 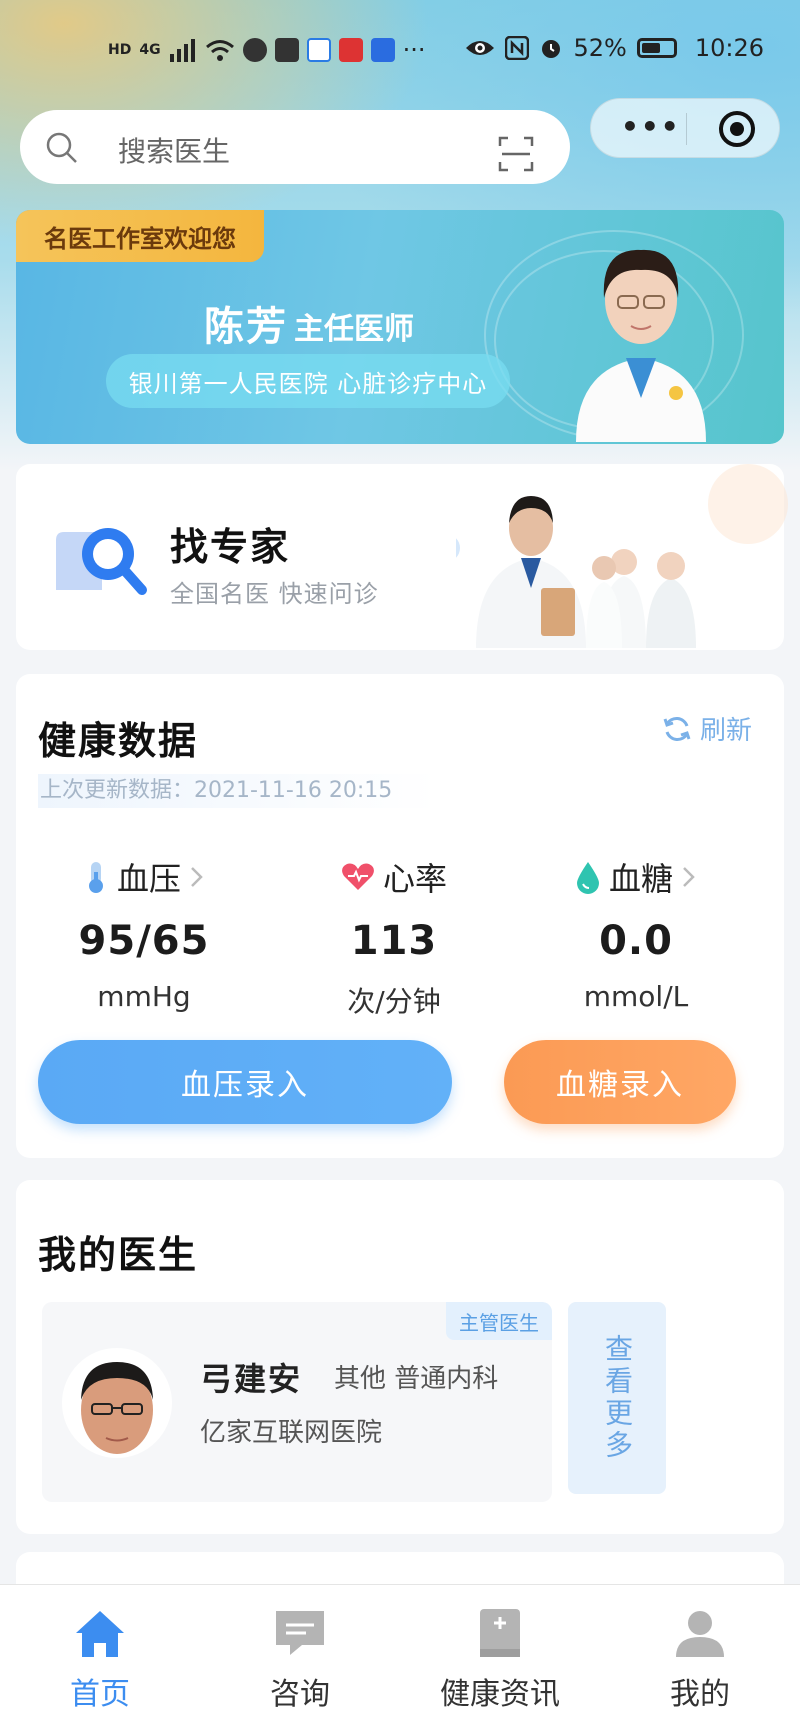 What do you see at coordinates (100, 1694) in the screenshot?
I see `tab-home-label: 首页` at bounding box center [100, 1694].